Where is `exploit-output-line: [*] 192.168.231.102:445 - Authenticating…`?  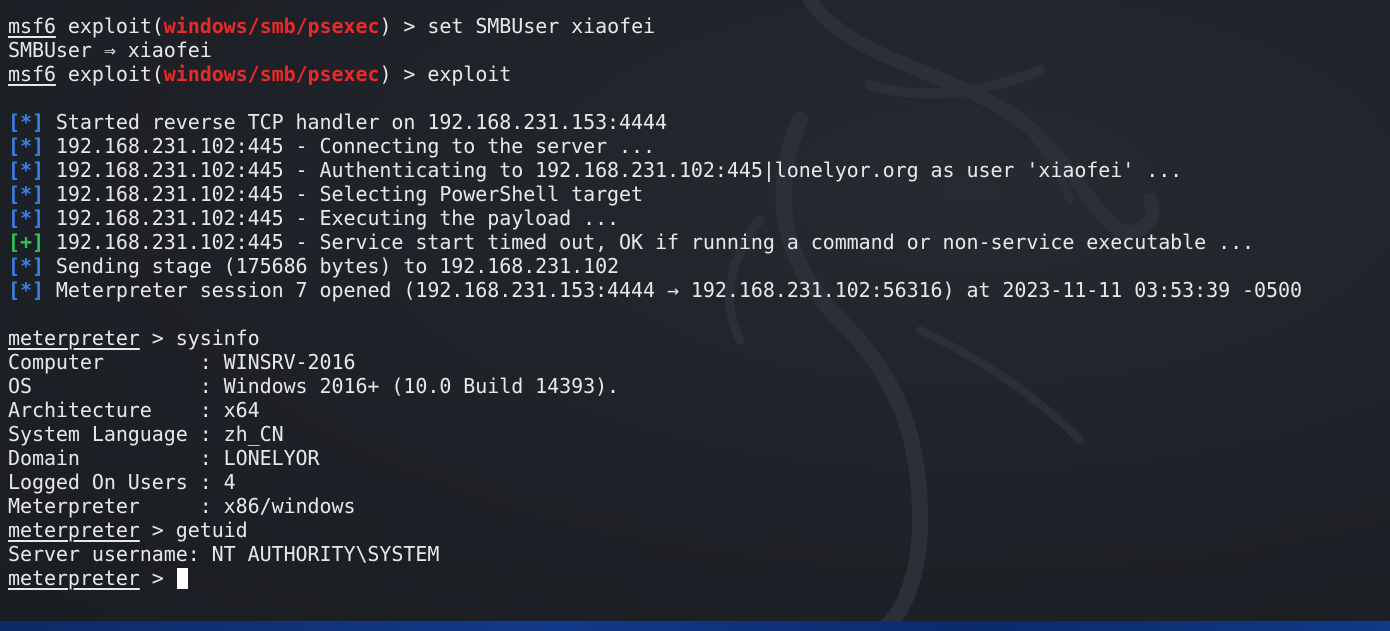 exploit-output-line: [*] 192.168.231.102:445 - Authenticating… is located at coordinates (655, 170).